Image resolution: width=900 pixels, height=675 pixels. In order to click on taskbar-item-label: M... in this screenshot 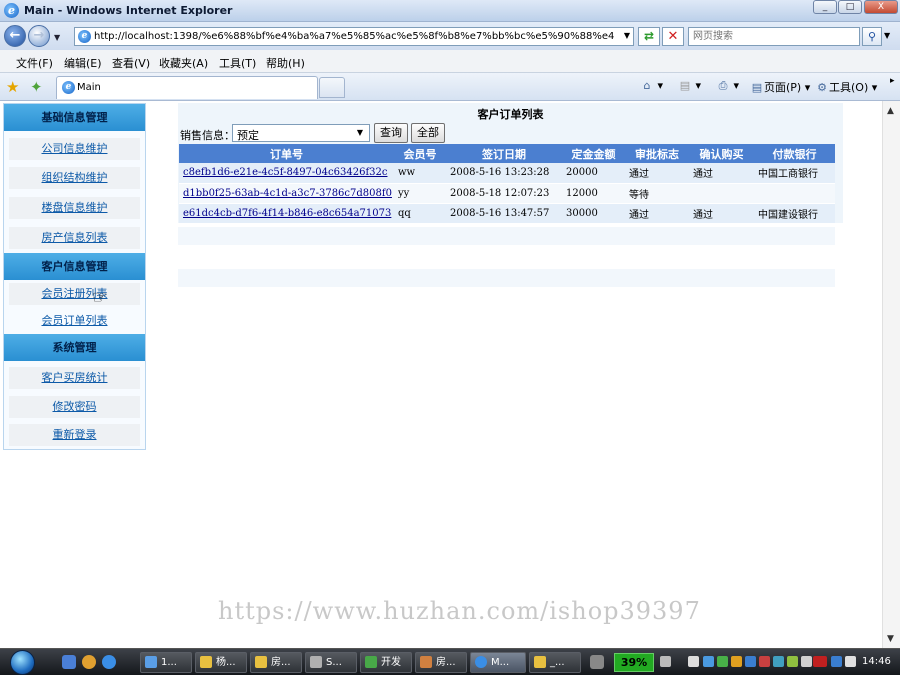, I will do `click(500, 662)`.